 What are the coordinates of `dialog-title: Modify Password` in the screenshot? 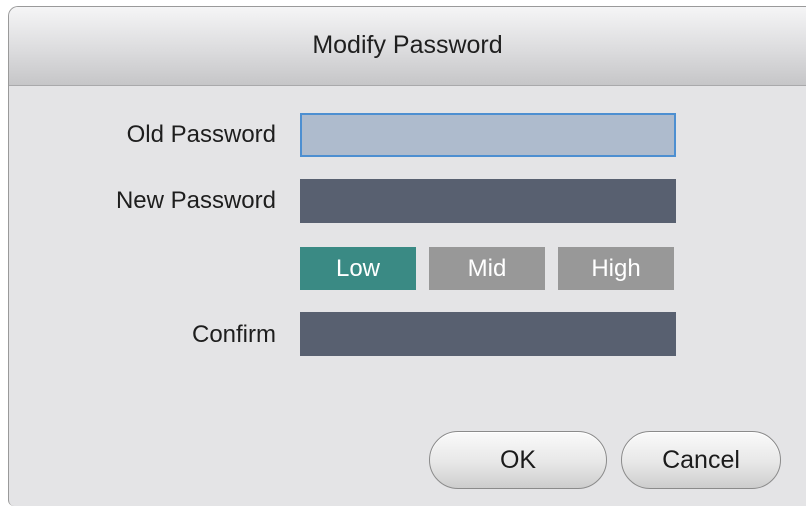 It's located at (407, 45).